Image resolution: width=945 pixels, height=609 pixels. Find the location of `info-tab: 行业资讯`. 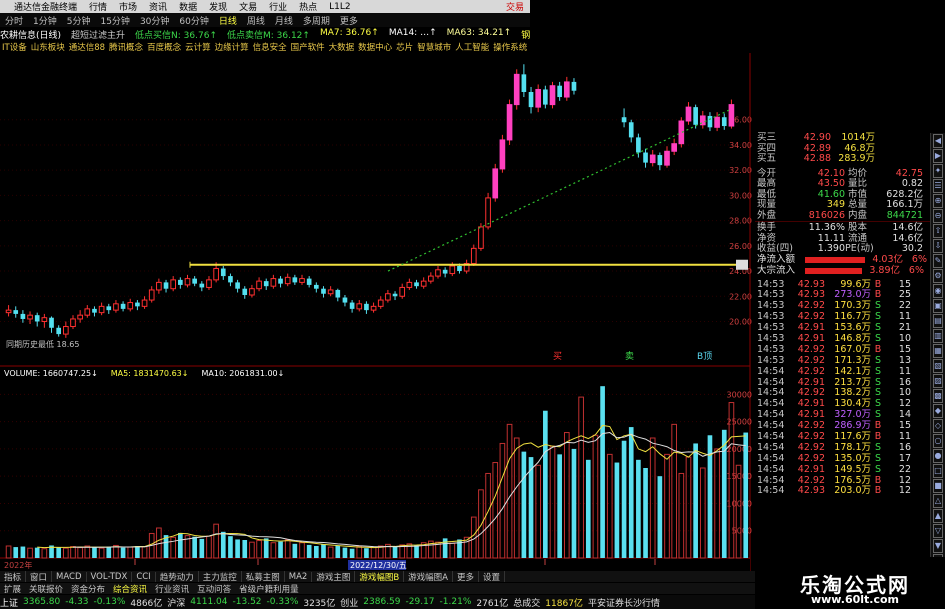

info-tab: 行业资讯 is located at coordinates (172, 589).